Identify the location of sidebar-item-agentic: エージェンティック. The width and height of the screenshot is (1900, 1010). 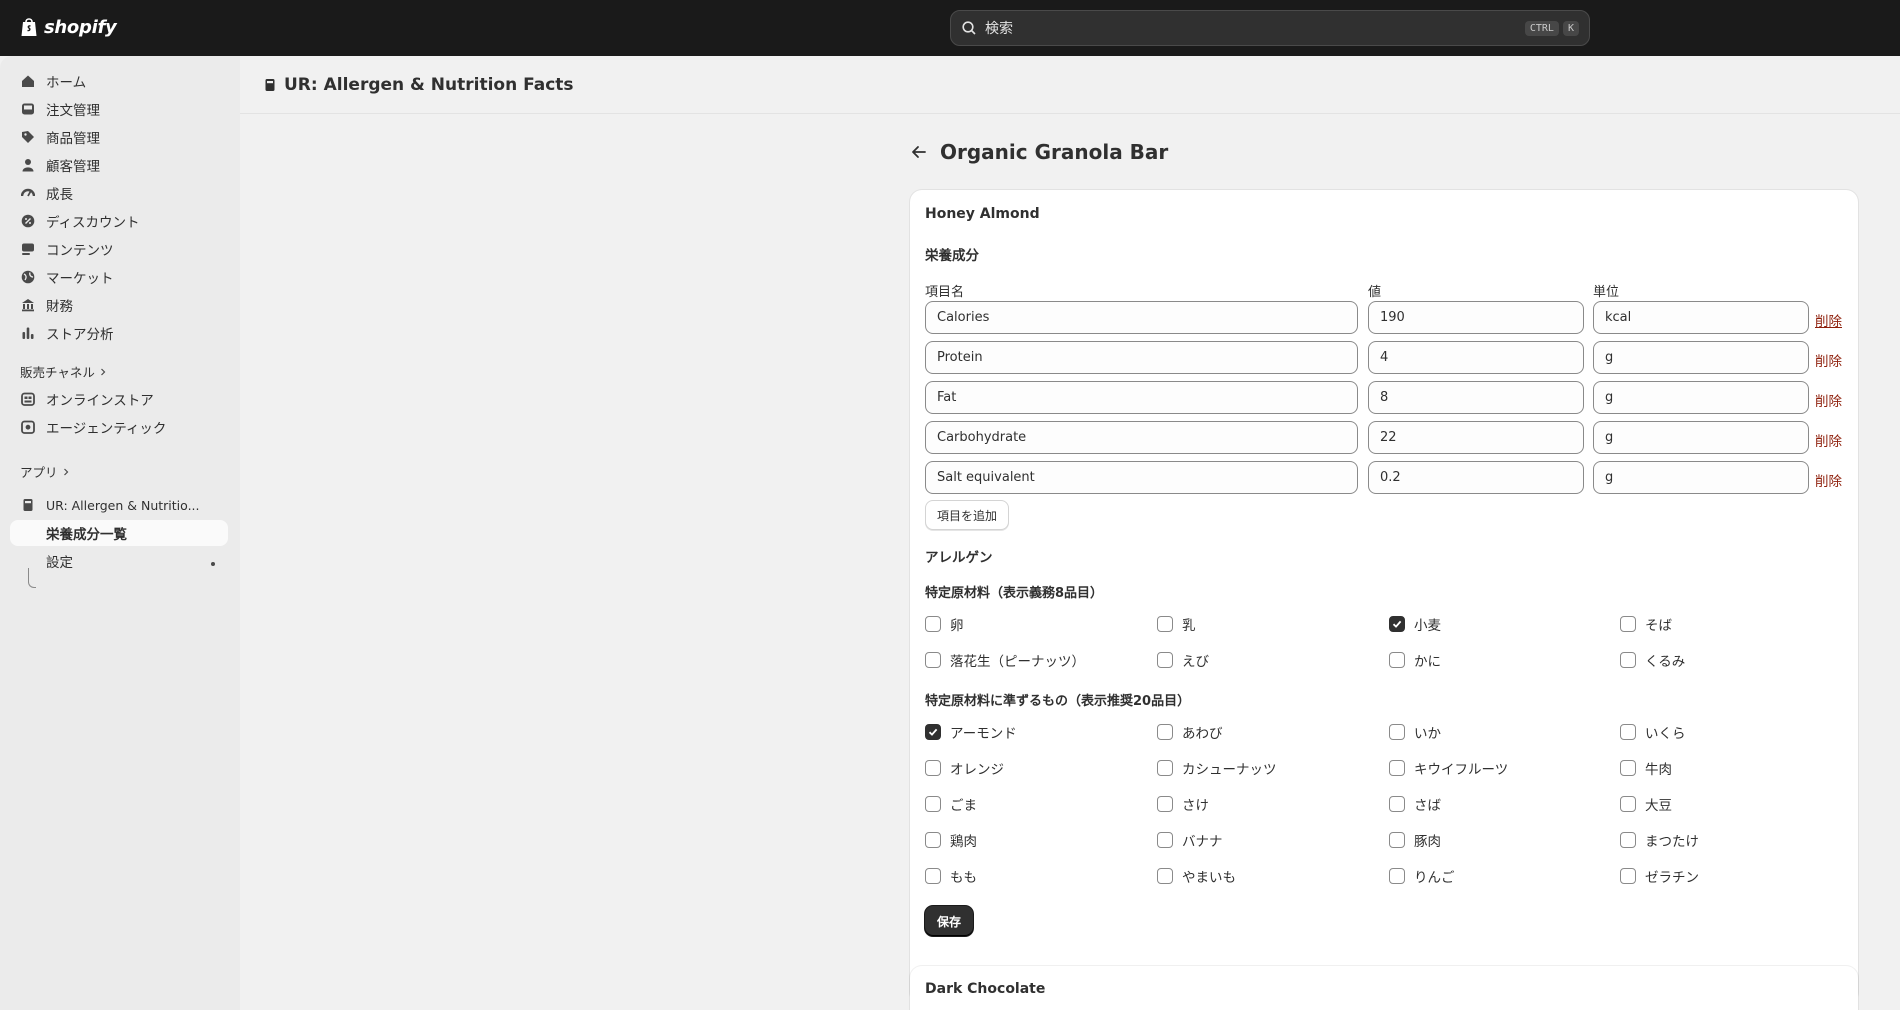
(119, 427).